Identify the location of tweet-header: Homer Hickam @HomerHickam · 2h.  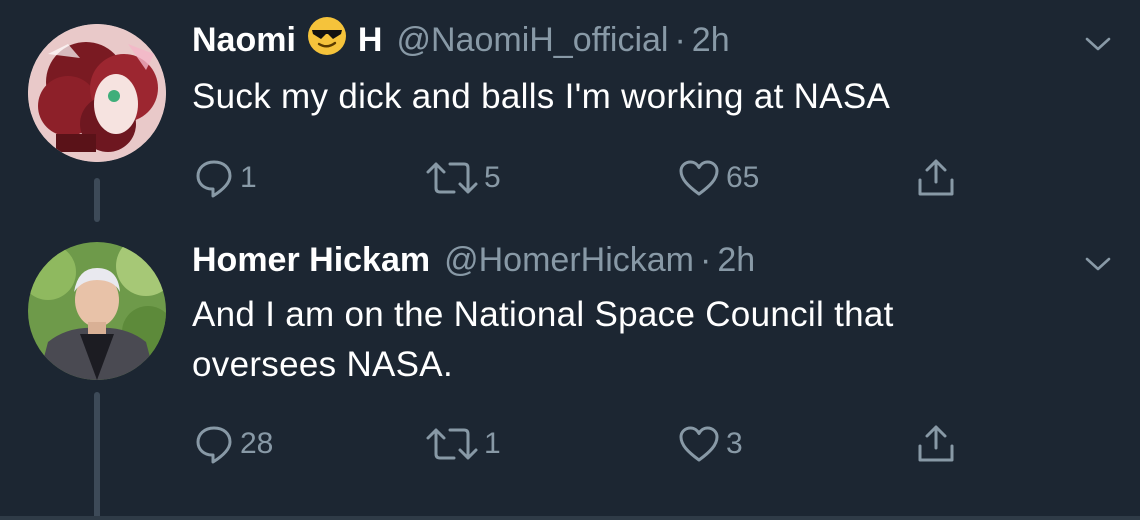
(473, 260).